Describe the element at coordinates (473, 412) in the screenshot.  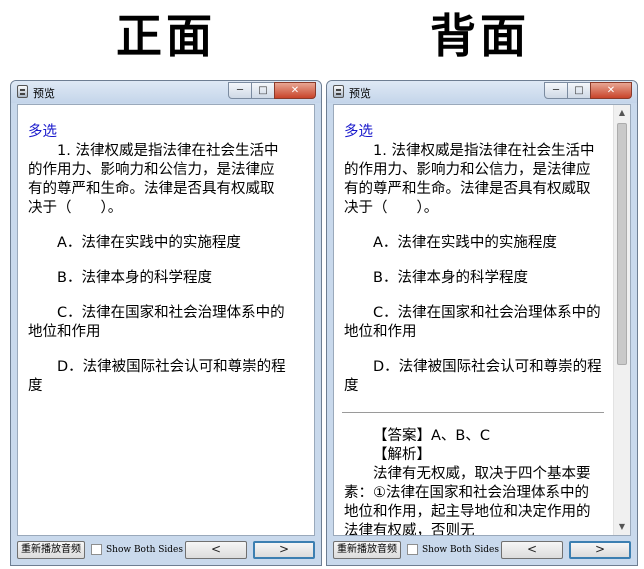
I see `answer-divider` at that location.